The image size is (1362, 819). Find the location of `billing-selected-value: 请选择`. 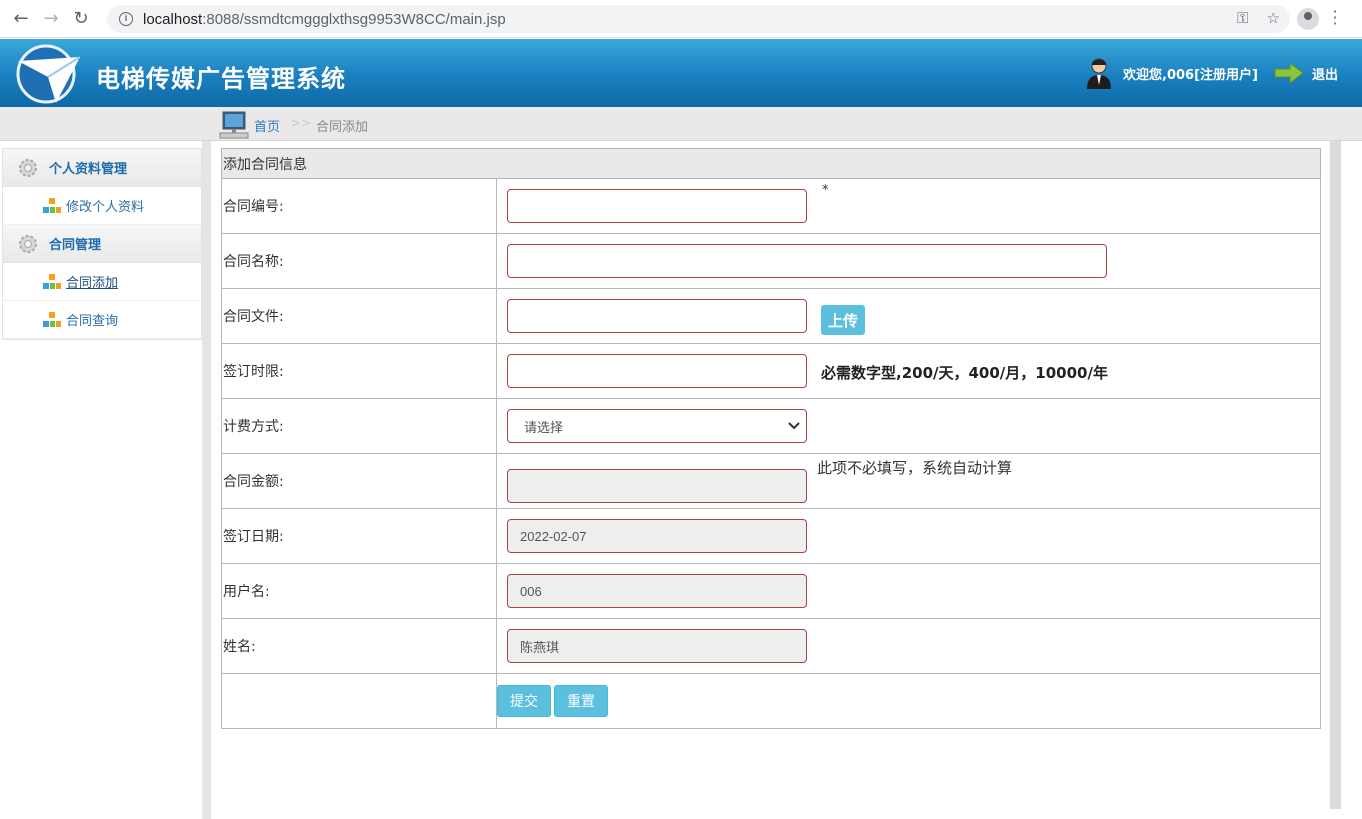

billing-selected-value: 请选择 is located at coordinates (544, 427).